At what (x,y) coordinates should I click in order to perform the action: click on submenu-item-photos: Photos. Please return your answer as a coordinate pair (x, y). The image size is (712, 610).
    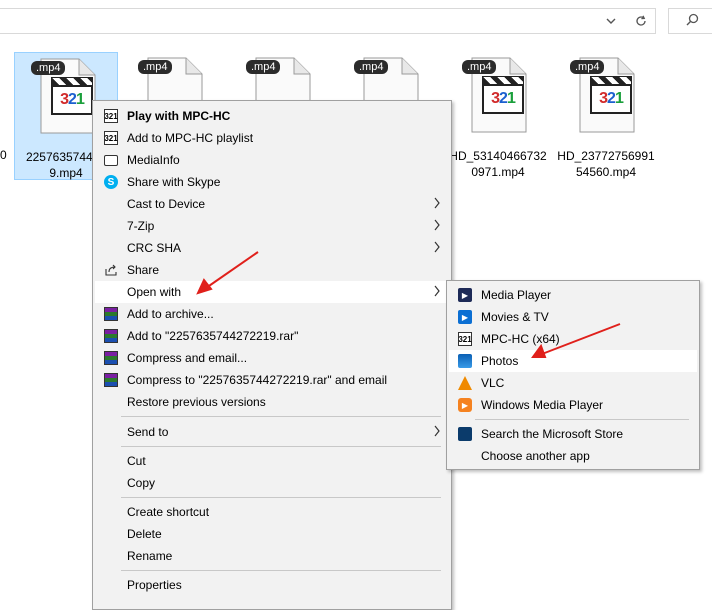
    Looking at the image, I should click on (573, 361).